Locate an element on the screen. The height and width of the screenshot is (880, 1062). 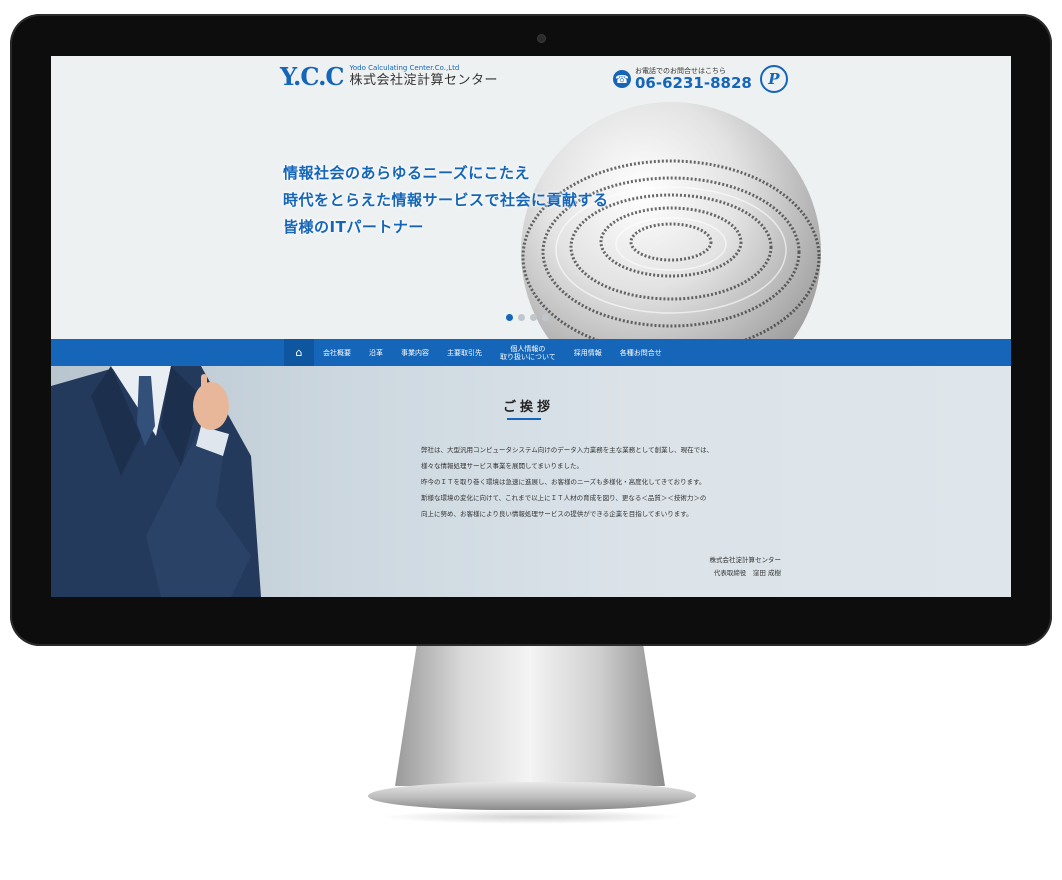
hero-line: 情報社会のあらゆるニーズにこたえ is located at coordinates (406, 173).